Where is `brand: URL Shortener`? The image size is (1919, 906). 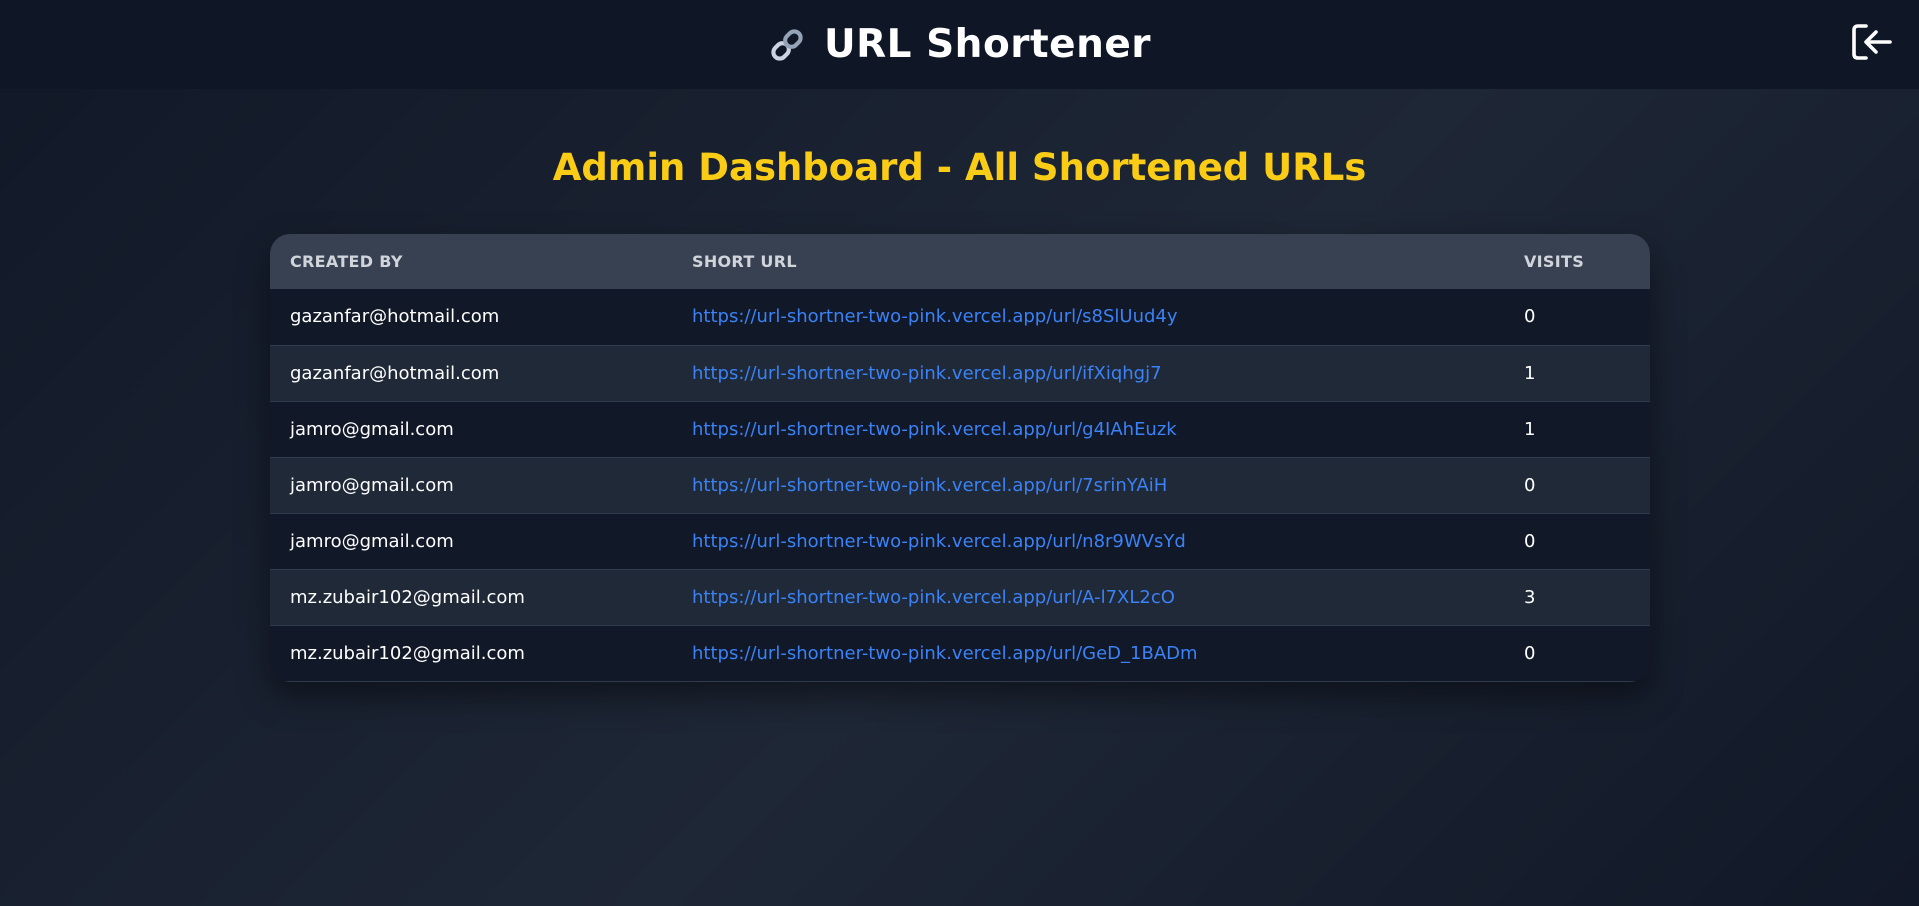
brand: URL Shortener is located at coordinates (959, 44).